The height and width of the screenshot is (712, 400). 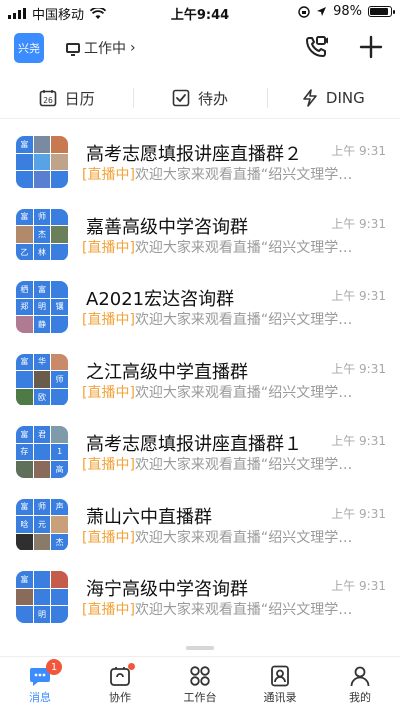 What do you see at coordinates (24, 307) in the screenshot?
I see `avatar-tile: 郑` at bounding box center [24, 307].